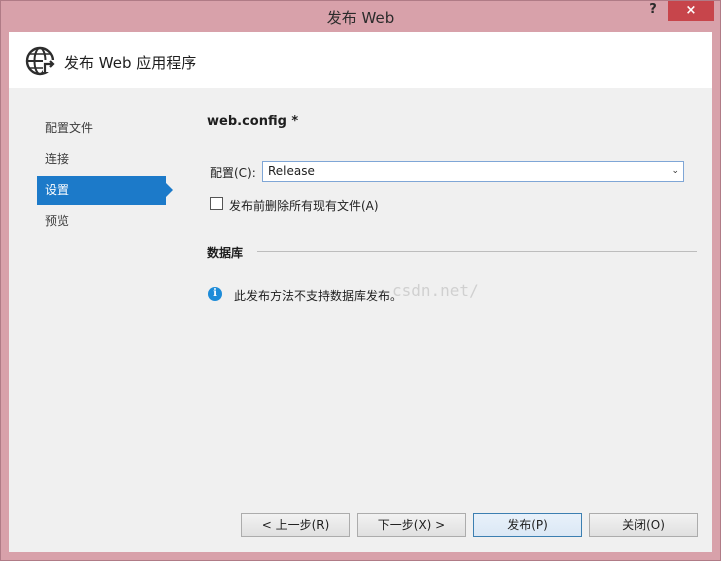 Image resolution: width=721 pixels, height=561 pixels. Describe the element at coordinates (40, 61) in the screenshot. I see `globe-publish-icon` at that location.